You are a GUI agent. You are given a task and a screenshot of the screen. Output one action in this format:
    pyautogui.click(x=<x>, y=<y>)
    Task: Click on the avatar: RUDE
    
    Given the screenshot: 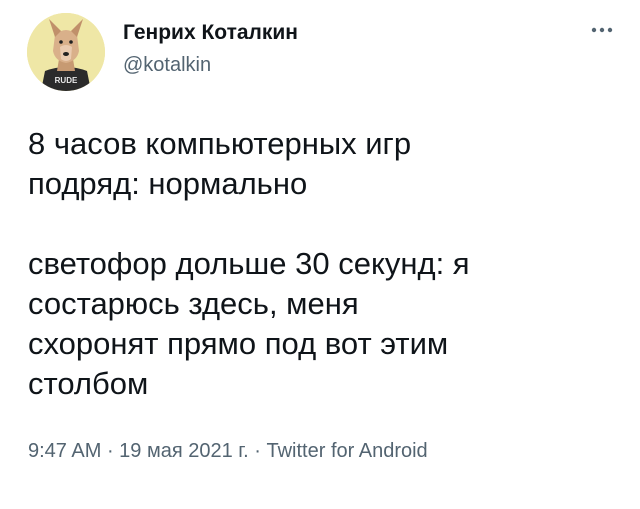 What is the action you would take?
    pyautogui.click(x=66, y=52)
    